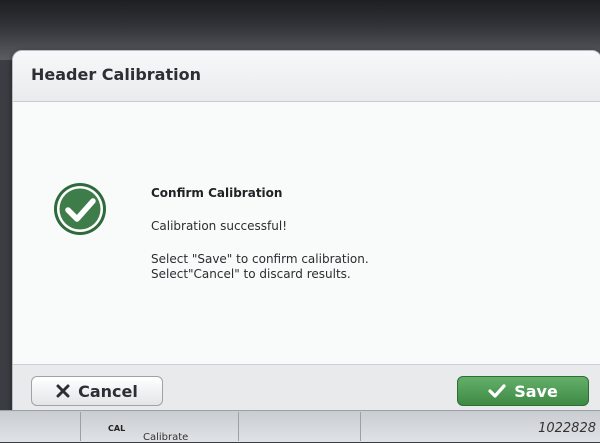 Image resolution: width=600 pixels, height=443 pixels. I want to click on calibrate-tab-label: Calibrate, so click(165, 437).